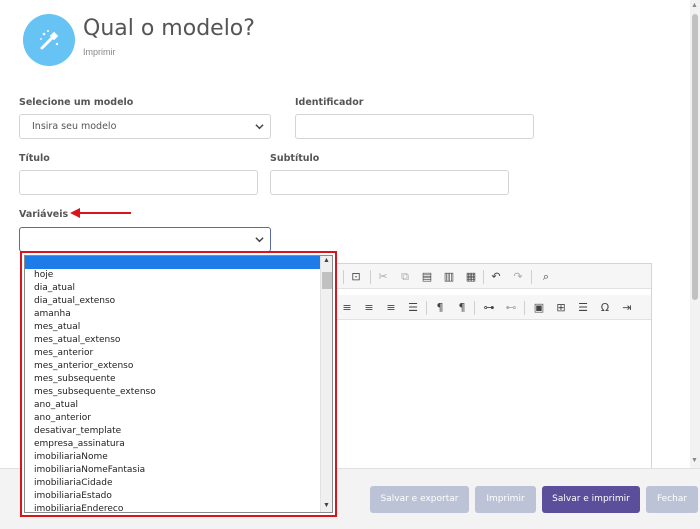 This screenshot has height=529, width=700. I want to click on dropdown-option: imobiliariaEndereco, so click(178, 507).